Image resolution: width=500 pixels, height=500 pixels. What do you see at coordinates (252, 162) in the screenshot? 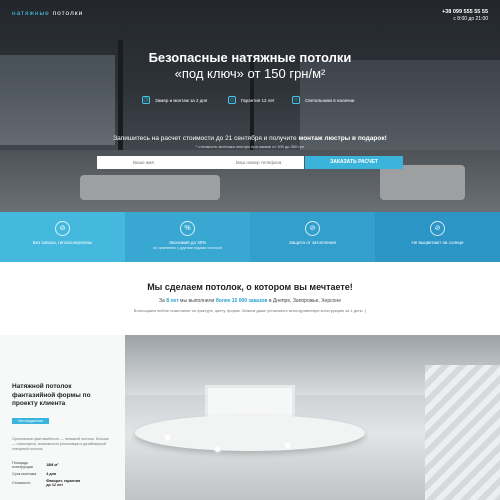
I see `phone-input` at bounding box center [252, 162].